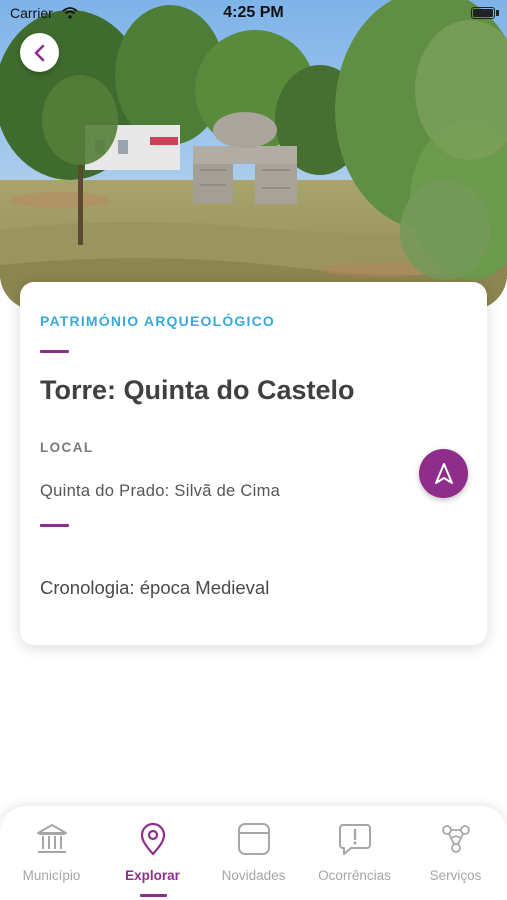 Image resolution: width=507 pixels, height=900 pixels. I want to click on local-value: Quinta do Prado: Silvã de Cima, so click(160, 491).